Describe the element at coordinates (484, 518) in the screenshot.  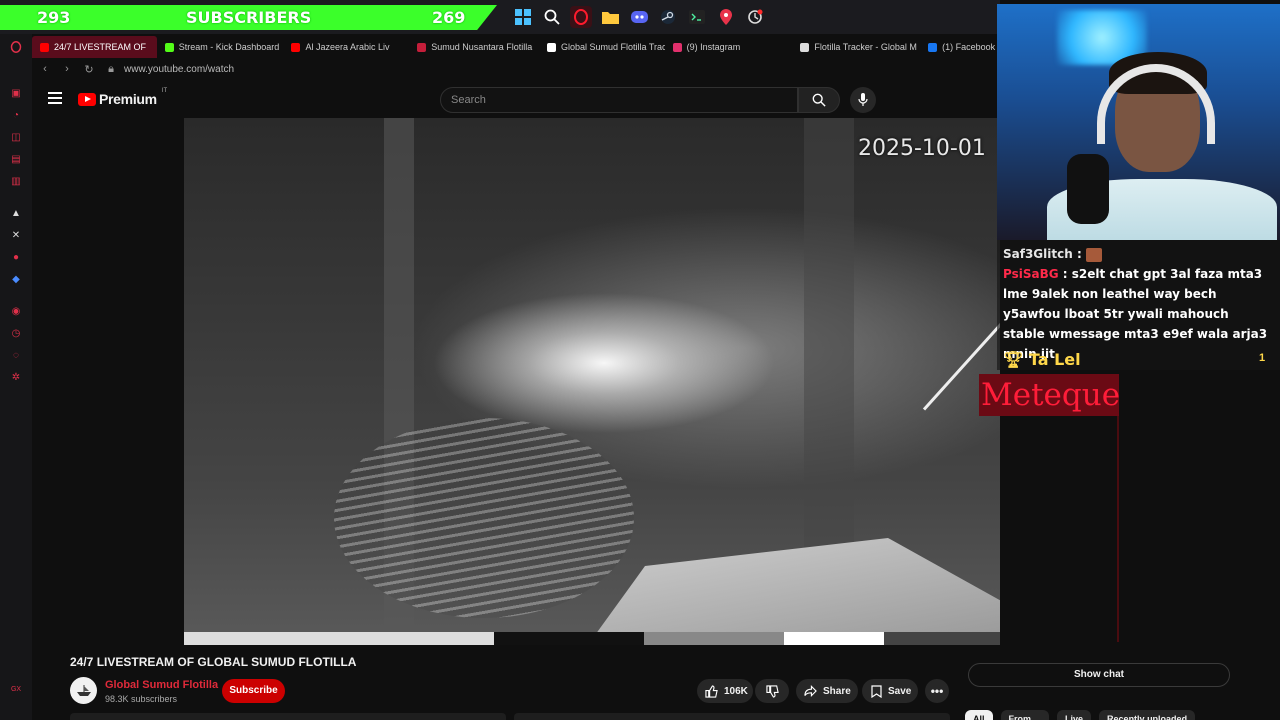
I see `video-water-reflection` at that location.